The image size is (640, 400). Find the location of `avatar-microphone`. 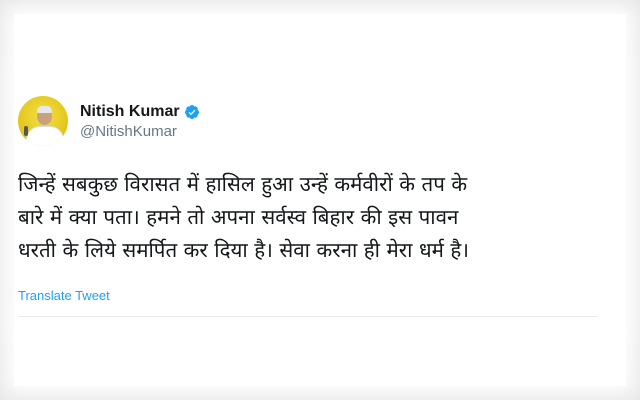

avatar-microphone is located at coordinates (26, 131).